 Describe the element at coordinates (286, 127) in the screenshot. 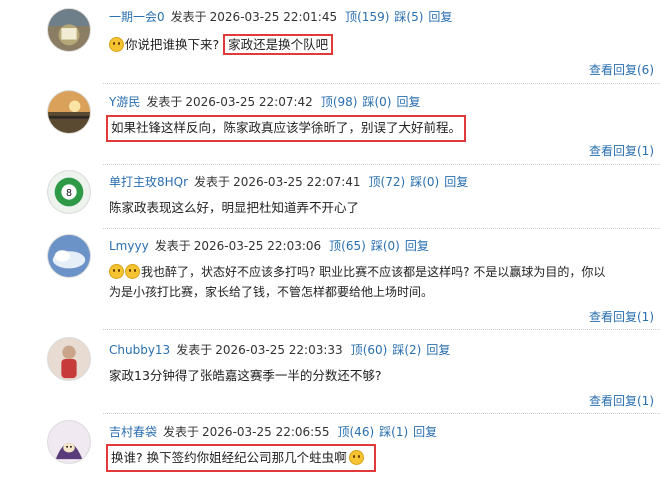

I see `comment-text: 如果社锋这样反向，陈家政真应该学徐昕了，别误了大好前程。` at that location.